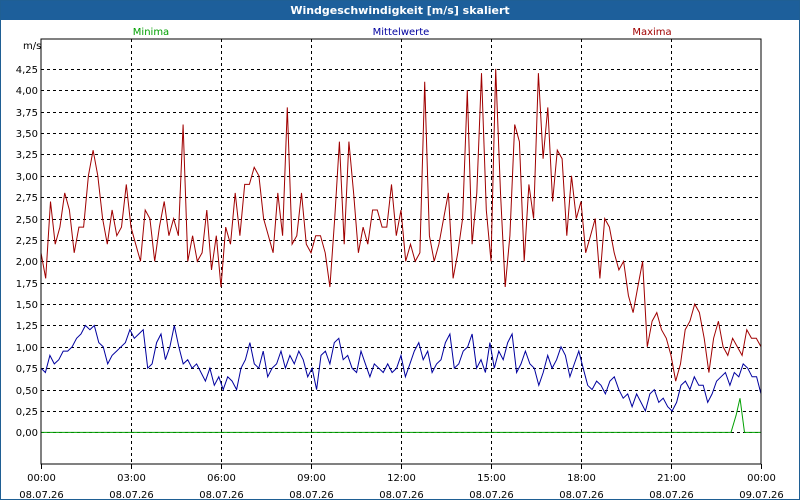 This screenshot has height=500, width=800. I want to click on legend: Minima Mittelwerte Maxima, so click(402, 32).